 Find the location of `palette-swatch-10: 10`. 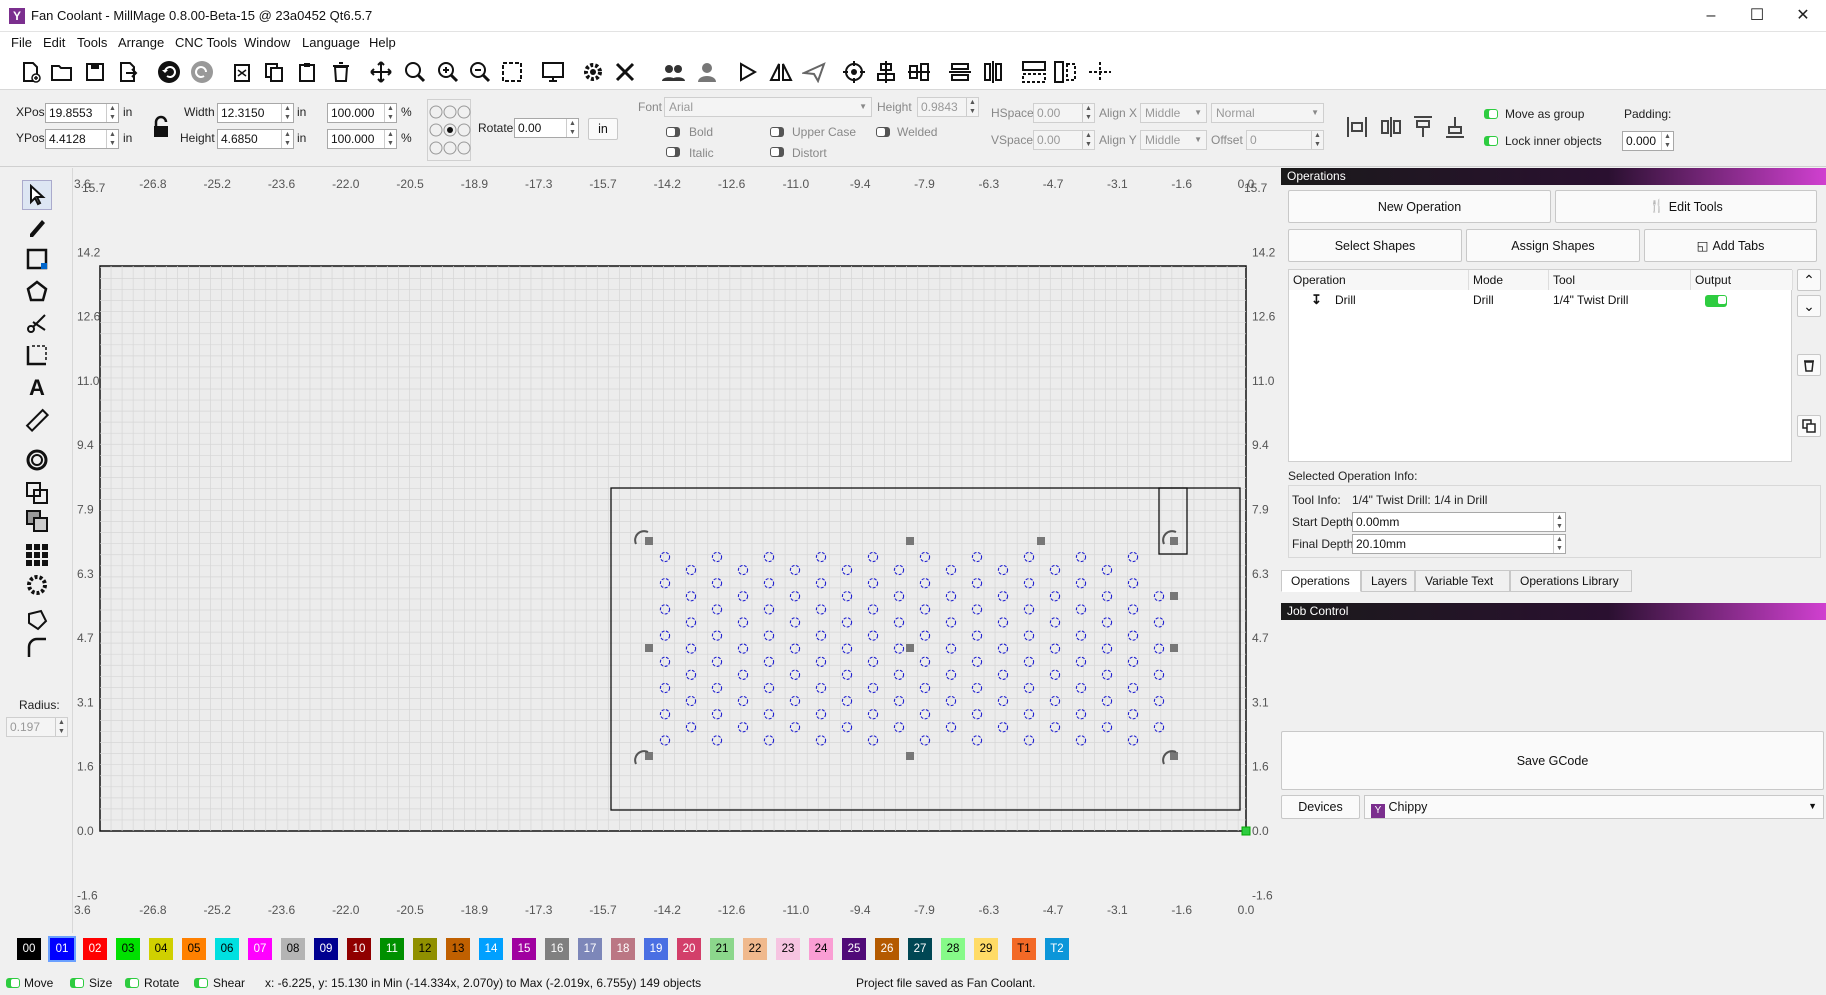

palette-swatch-10: 10 is located at coordinates (359, 949).